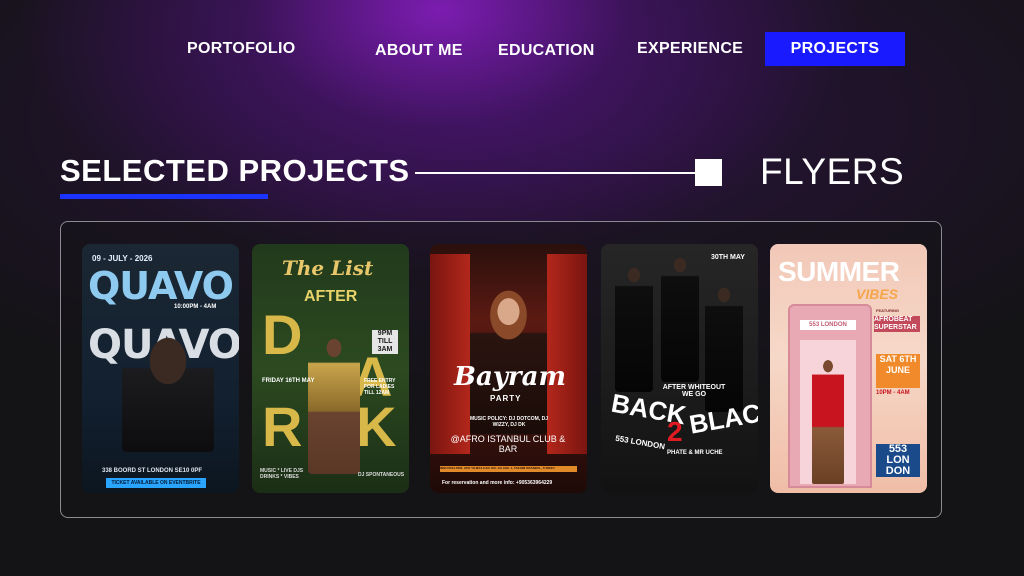 The width and height of the screenshot is (1024, 576). I want to click on flyer-subtitle: PARTY, so click(506, 398).